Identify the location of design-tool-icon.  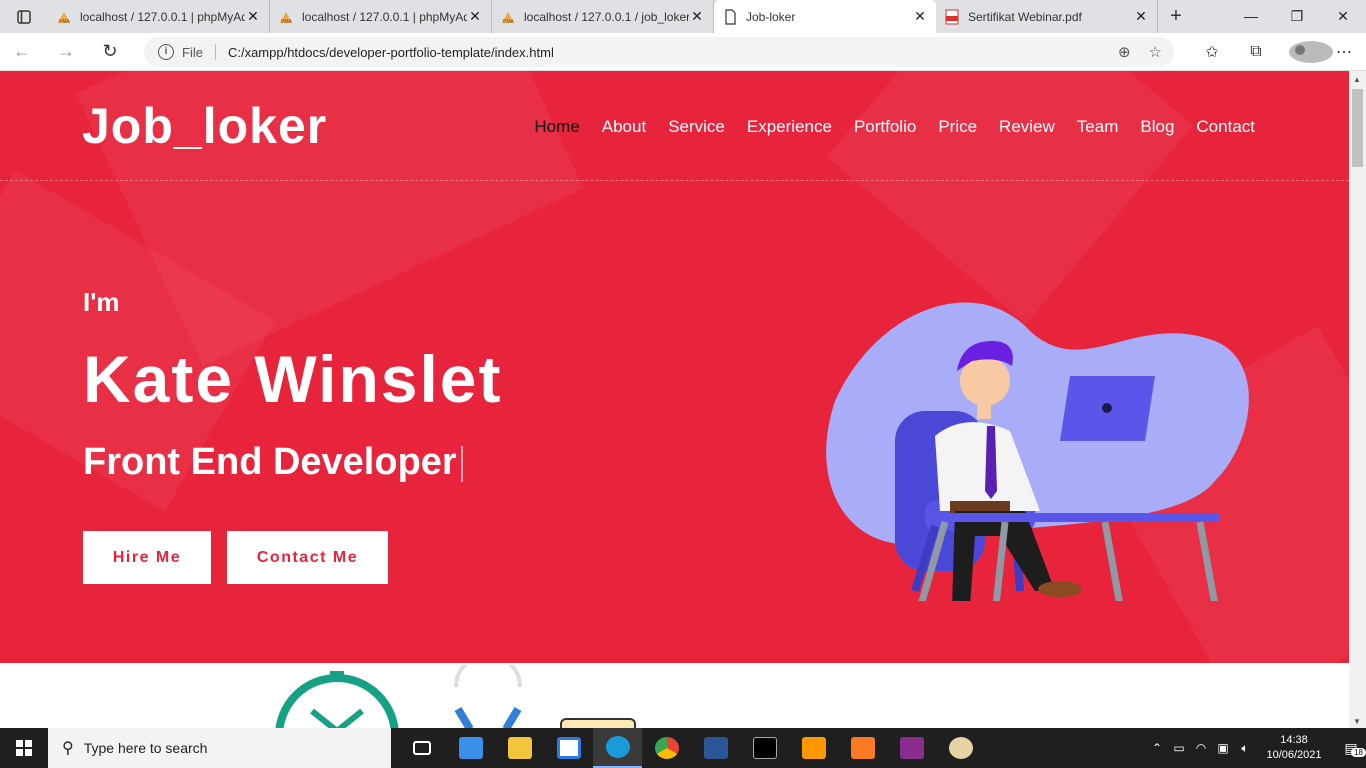
(488, 696).